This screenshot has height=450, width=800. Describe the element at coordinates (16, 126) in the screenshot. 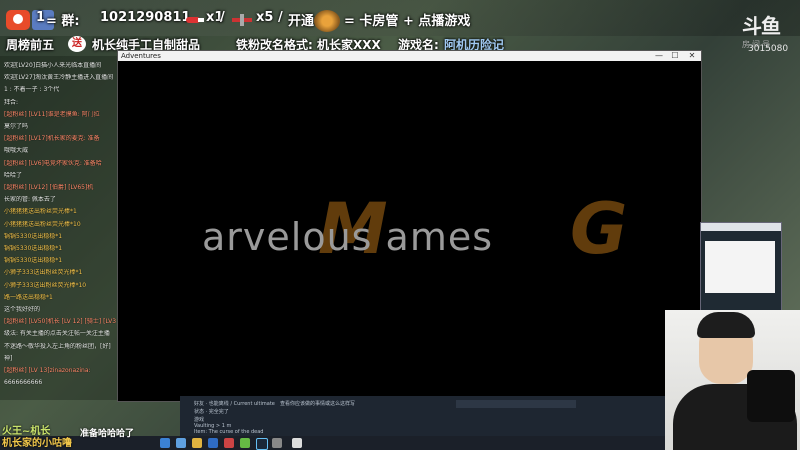

I see `chat-message: 莫尔了吗` at that location.